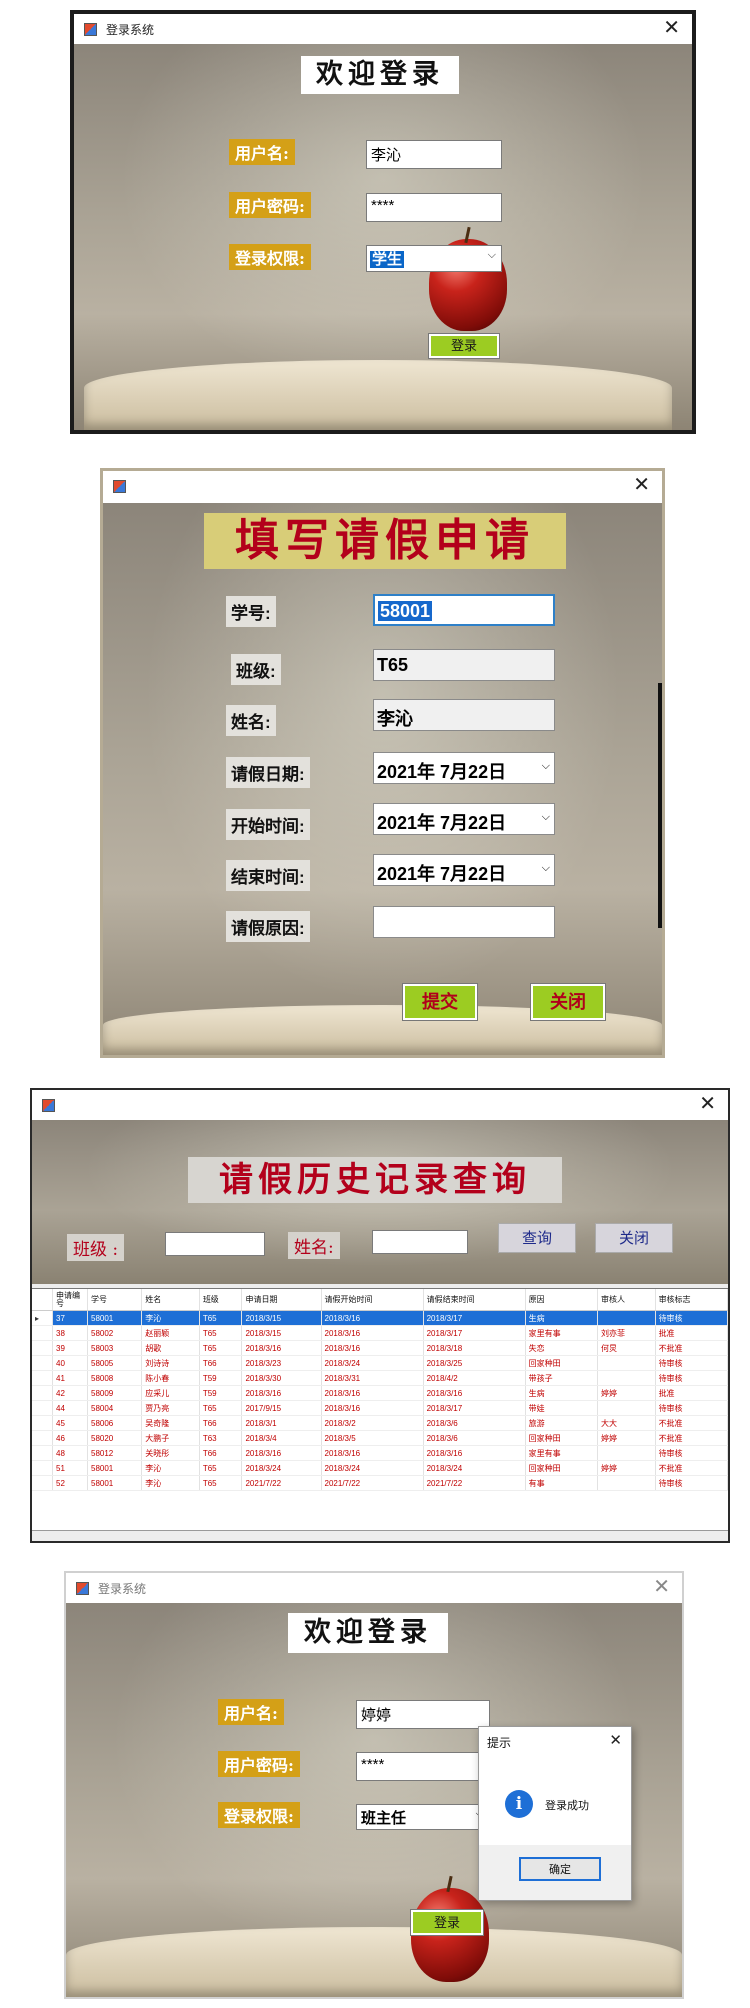 The width and height of the screenshot is (750, 2008). I want to click on table-cell: 胡歌, so click(170, 1348).